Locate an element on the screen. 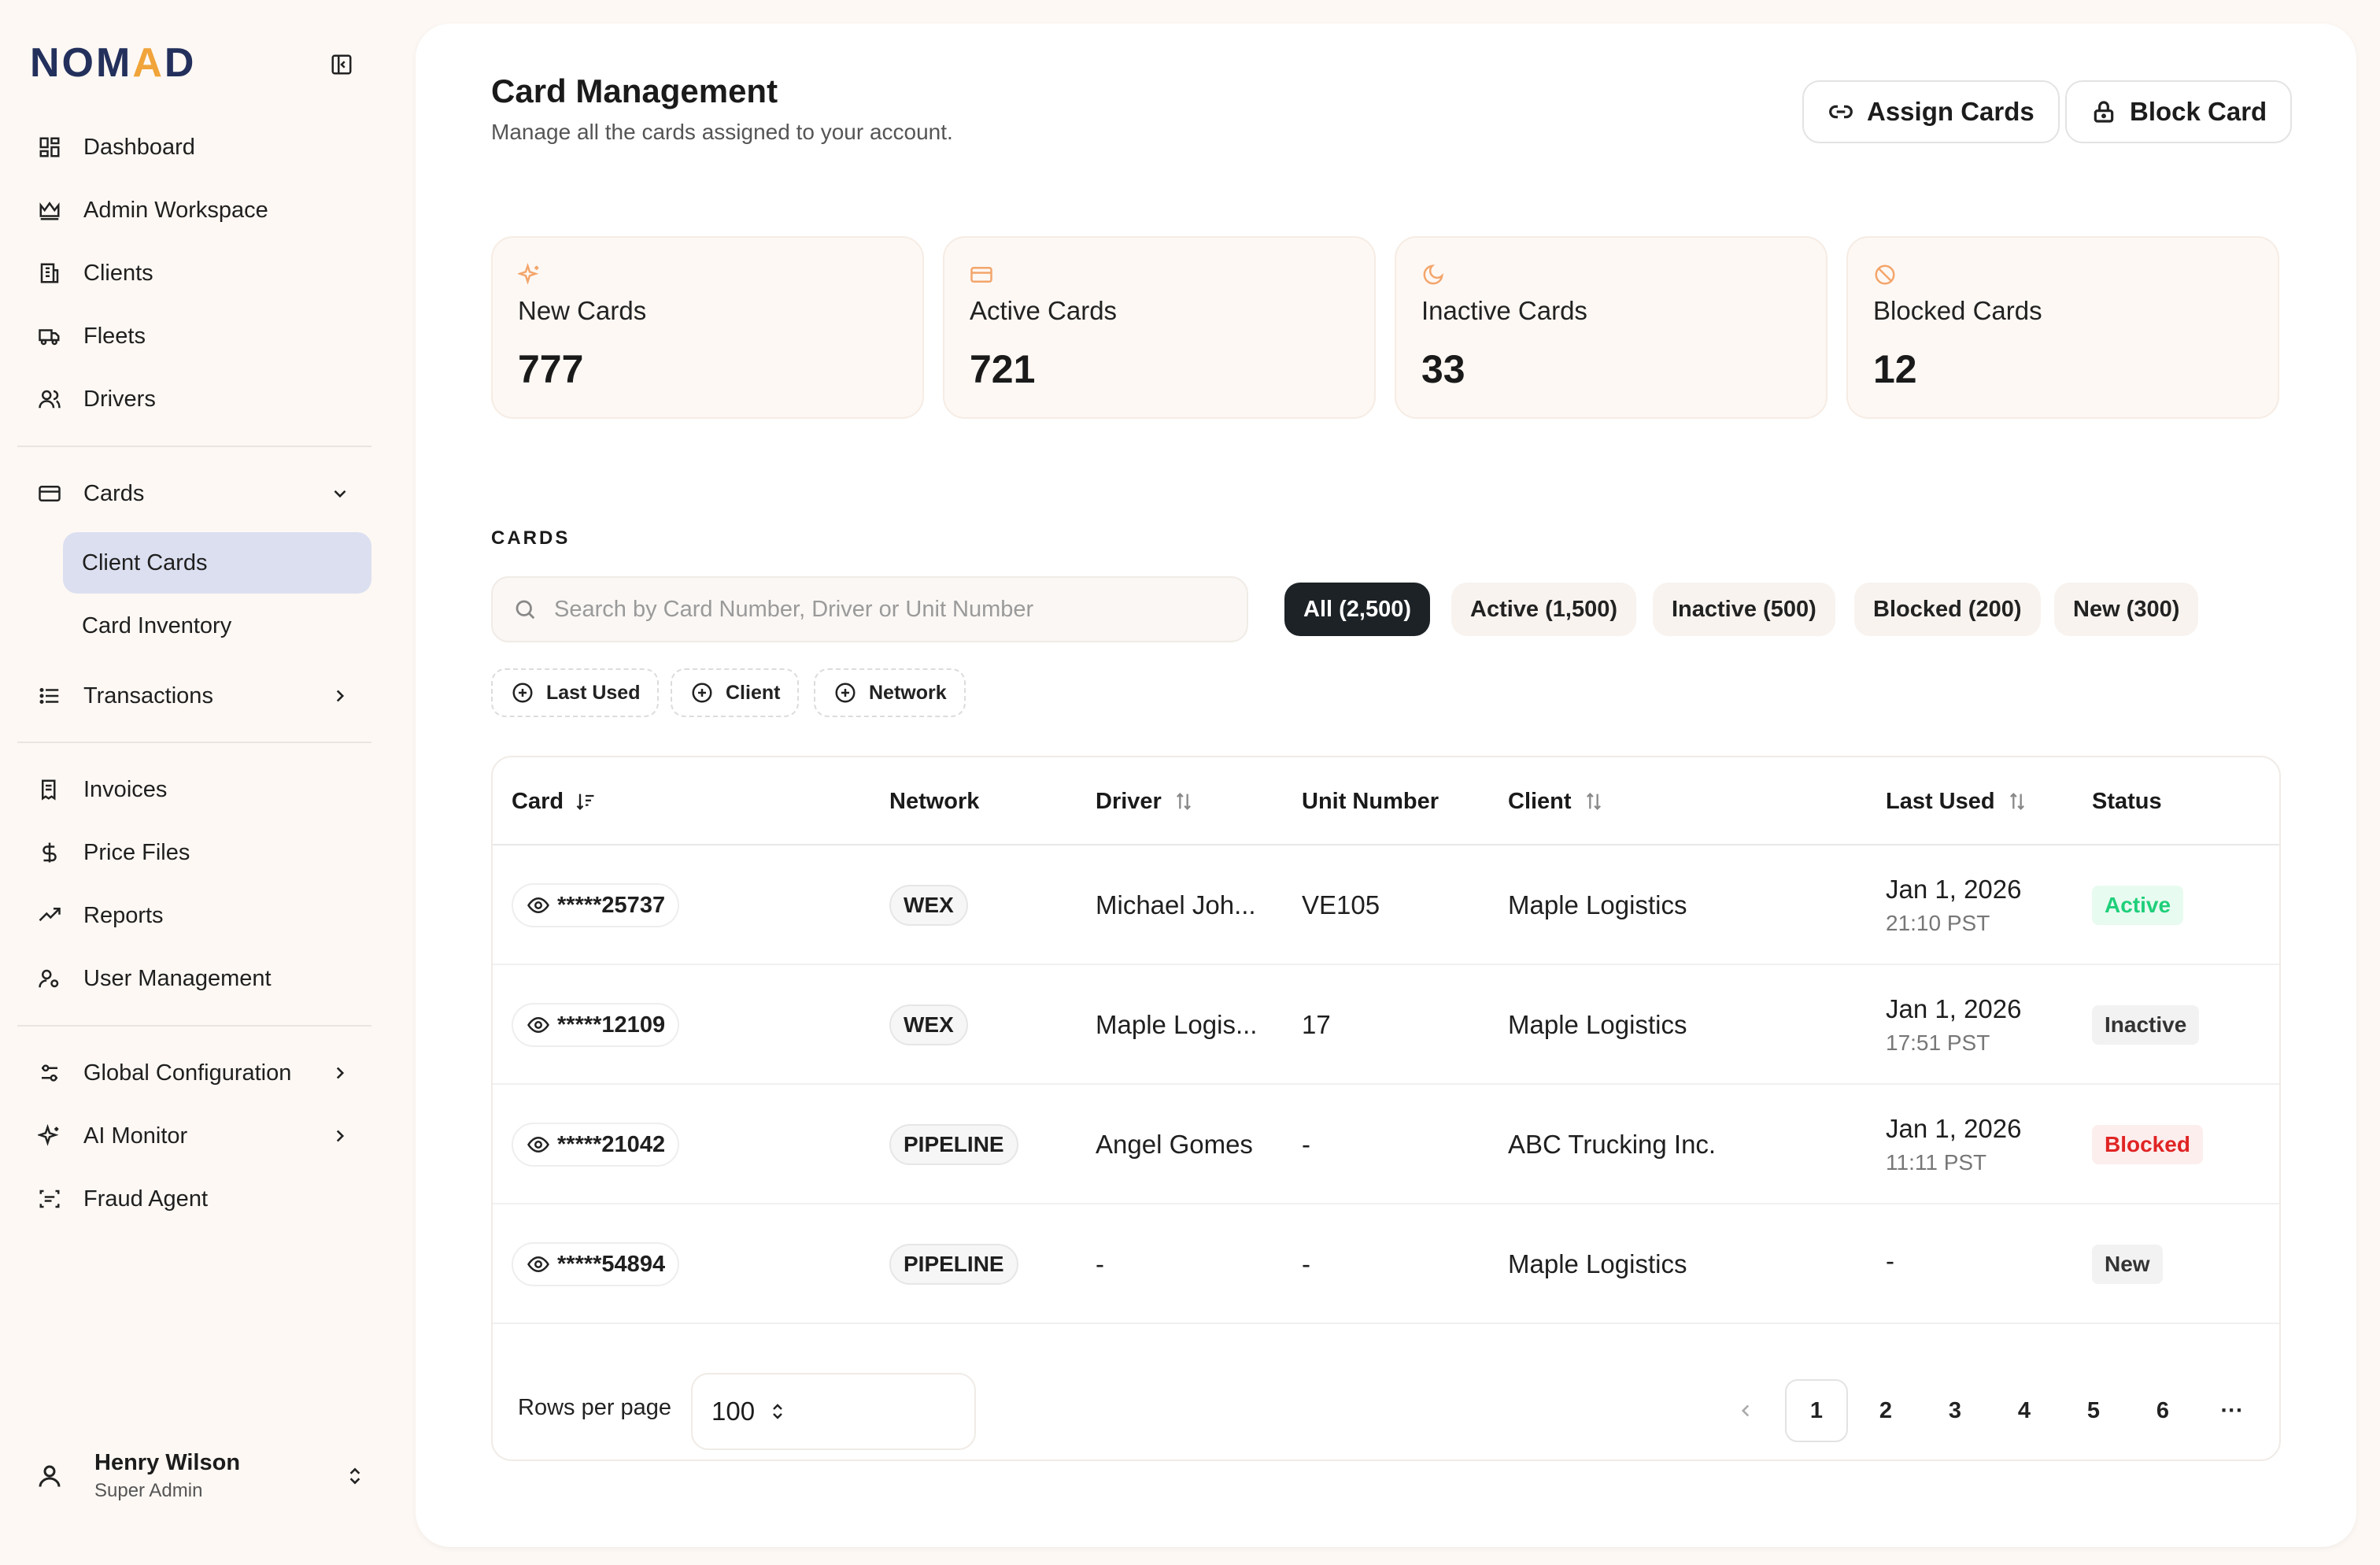 This screenshot has height=1565, width=2380. search-box is located at coordinates (869, 609).